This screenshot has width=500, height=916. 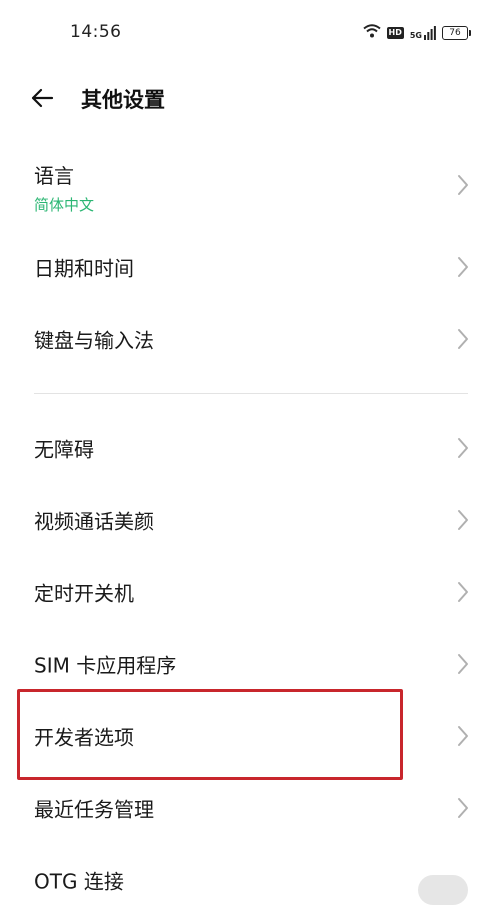 I want to click on battery-icon: 76, so click(x=456, y=32).